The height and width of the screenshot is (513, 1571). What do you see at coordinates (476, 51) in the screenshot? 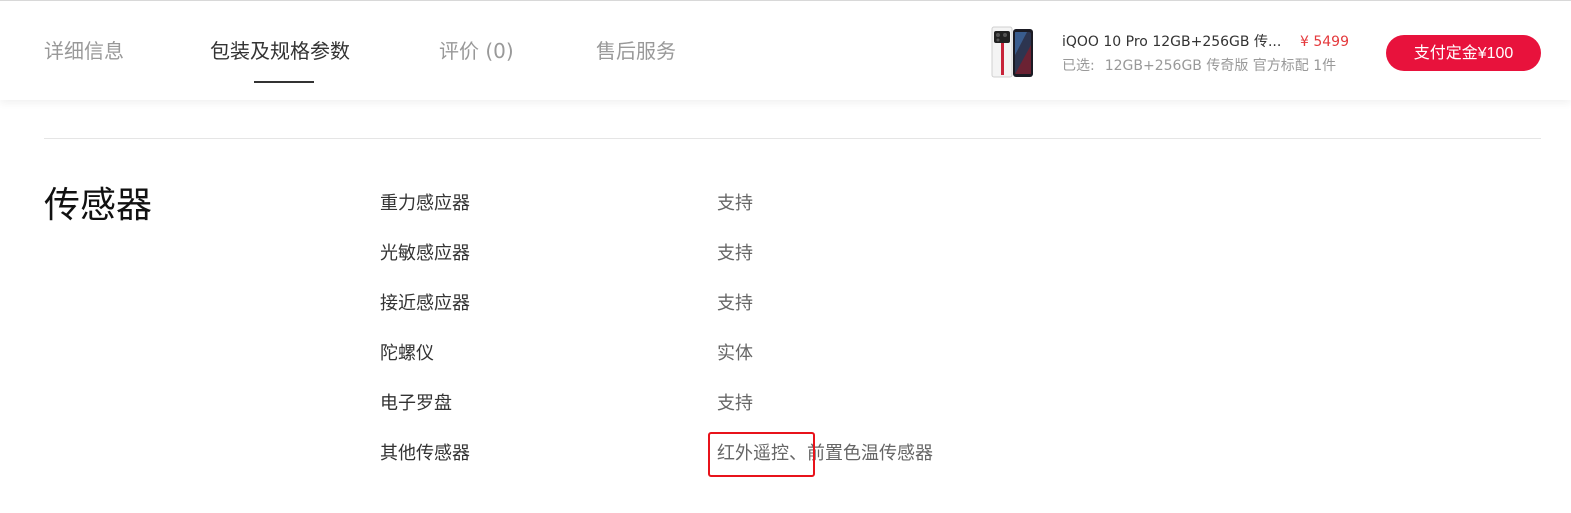
I see `tab-reviews: 评价 (0)` at bounding box center [476, 51].